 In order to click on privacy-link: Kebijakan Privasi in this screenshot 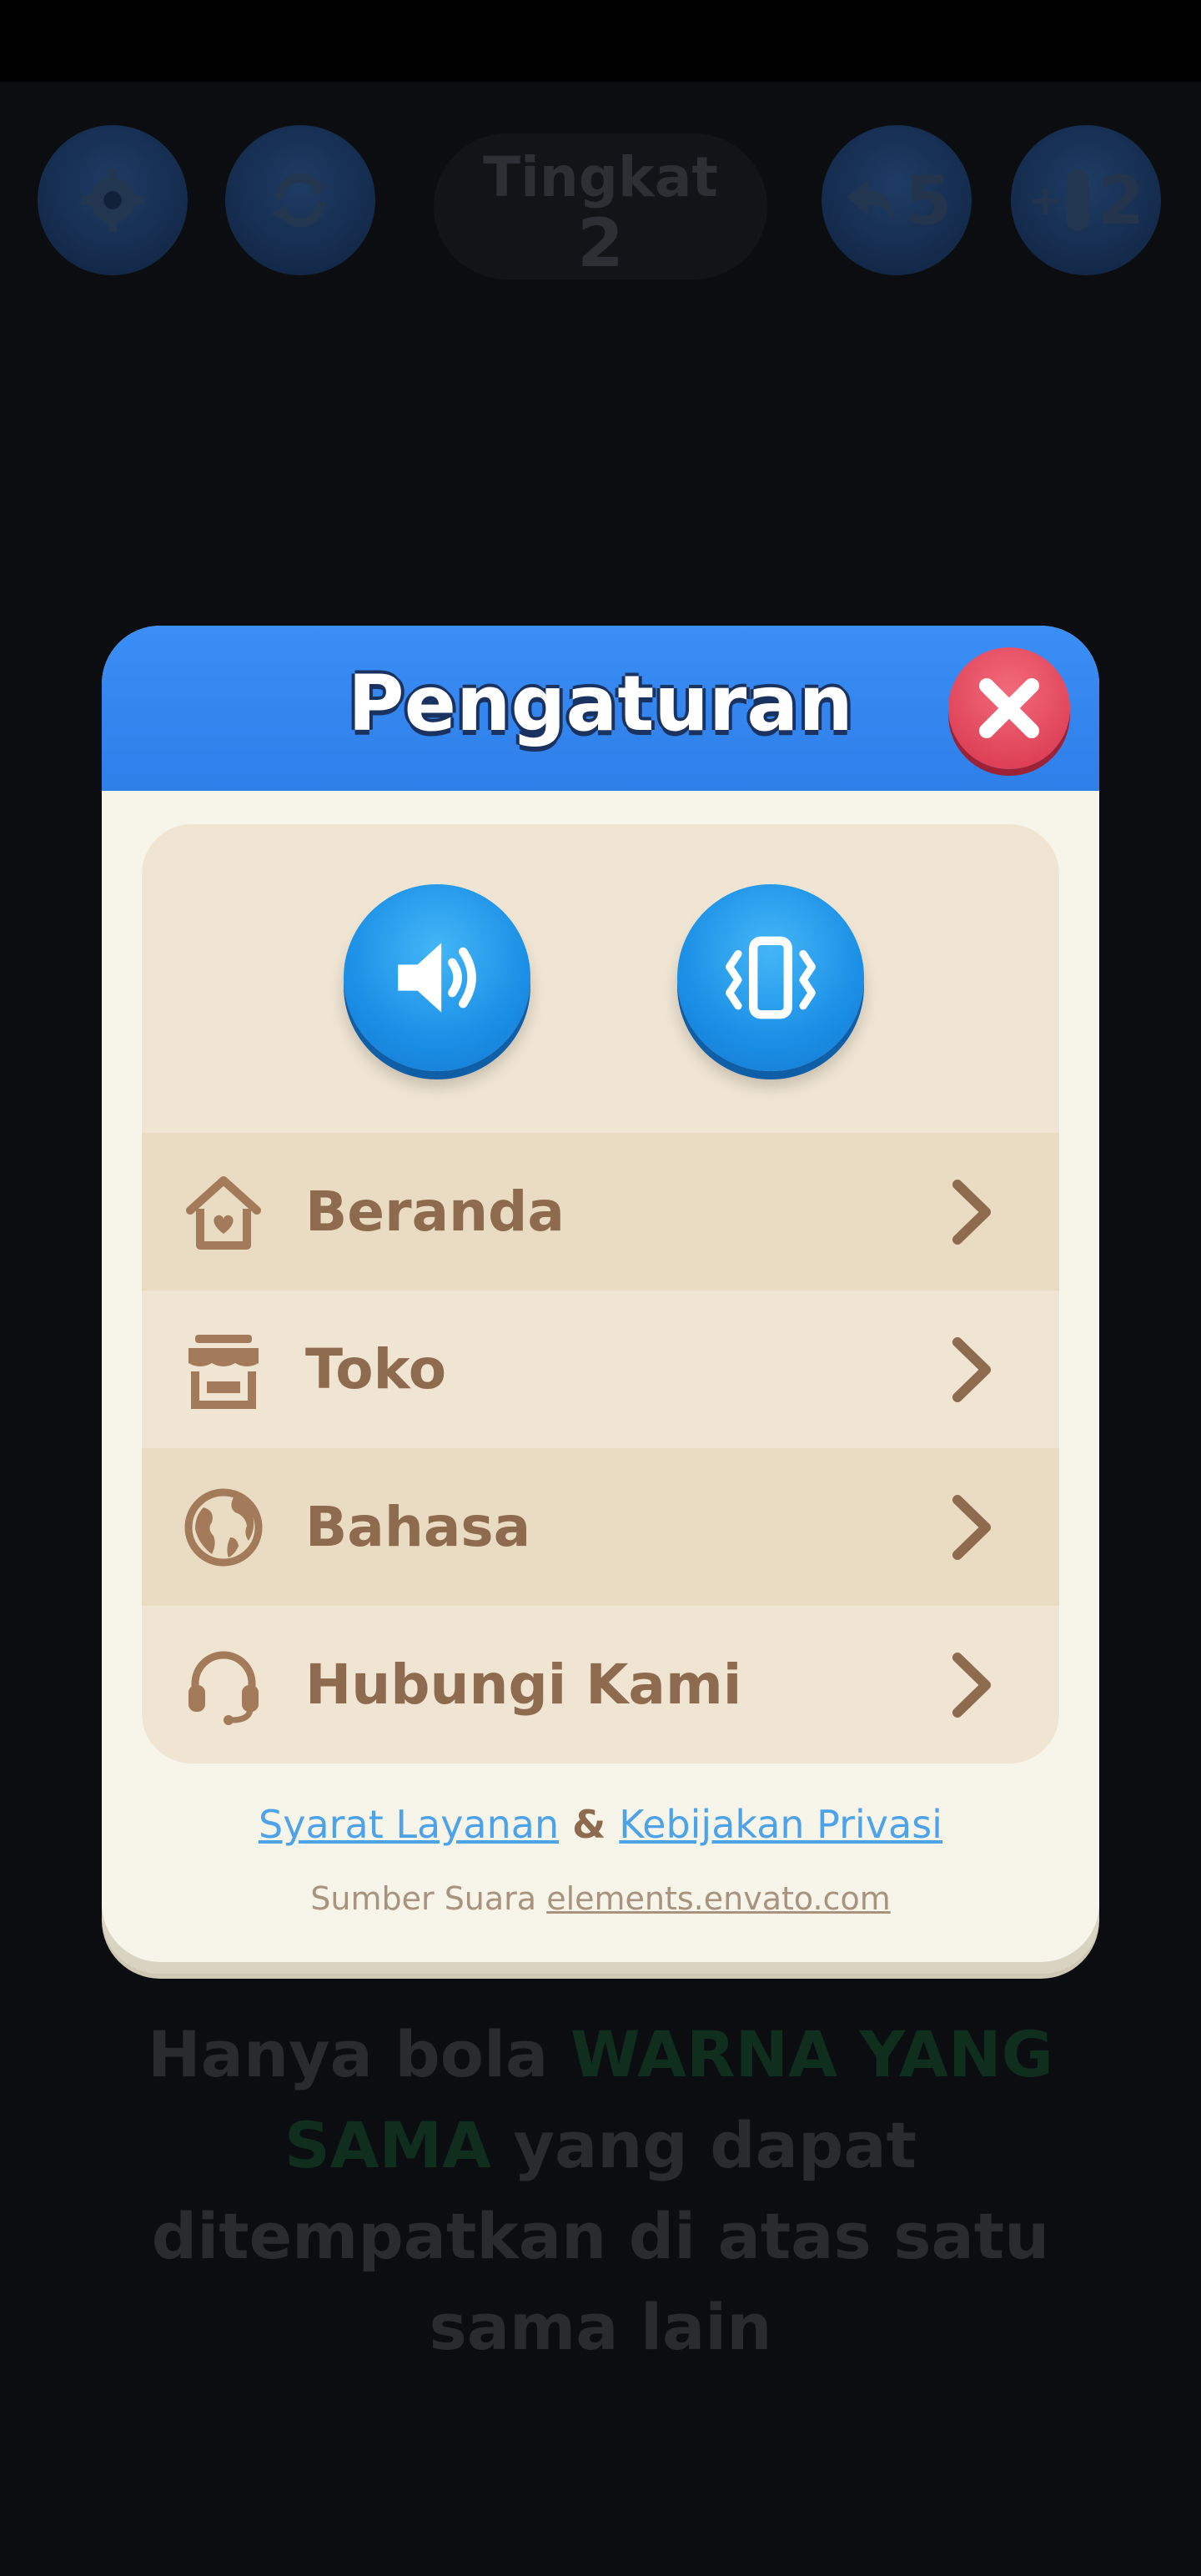, I will do `click(780, 1824)`.